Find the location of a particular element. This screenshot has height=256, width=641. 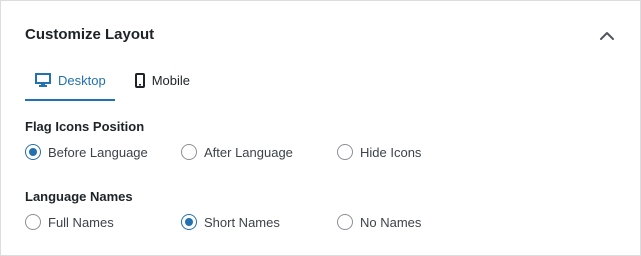

radio-hide-icons: Hide Icons is located at coordinates (379, 152).